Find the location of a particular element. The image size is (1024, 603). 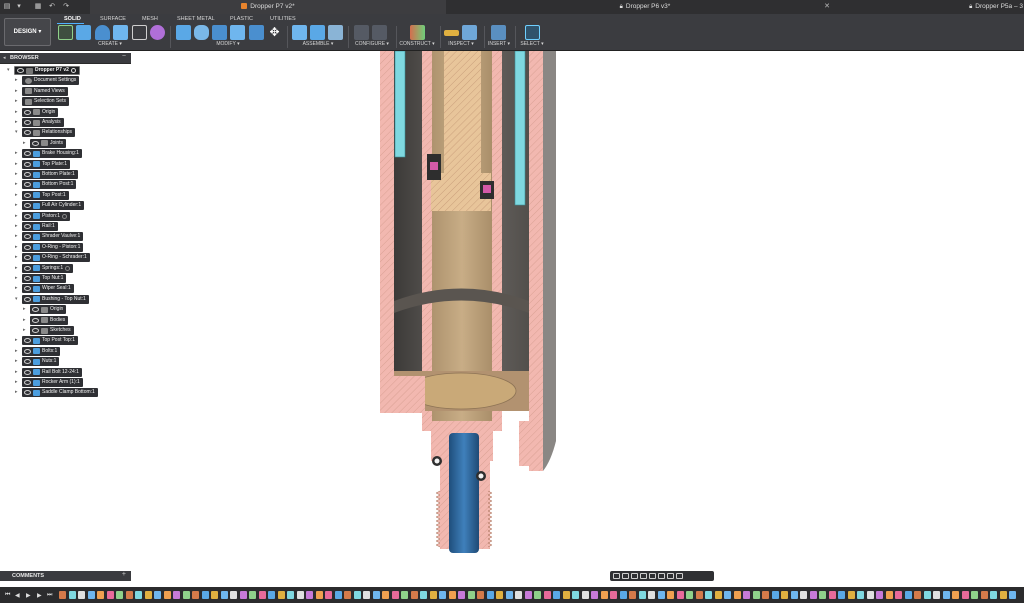

timeline-features is located at coordinates (541, 595).